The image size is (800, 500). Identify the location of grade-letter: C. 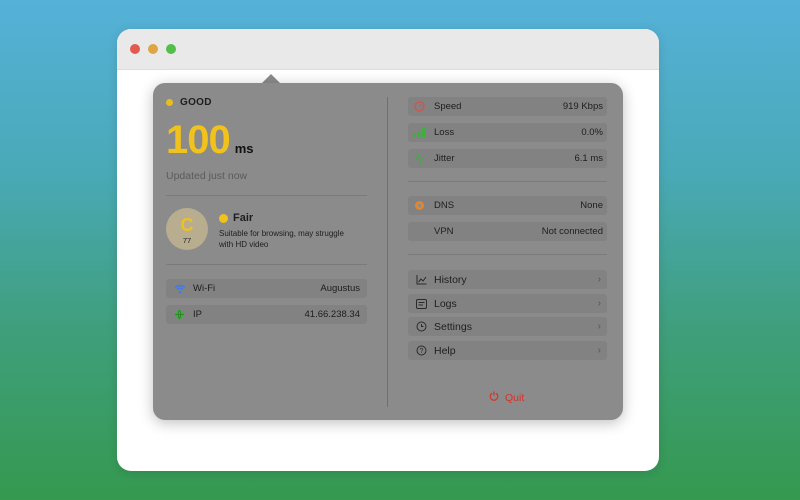
(187, 225).